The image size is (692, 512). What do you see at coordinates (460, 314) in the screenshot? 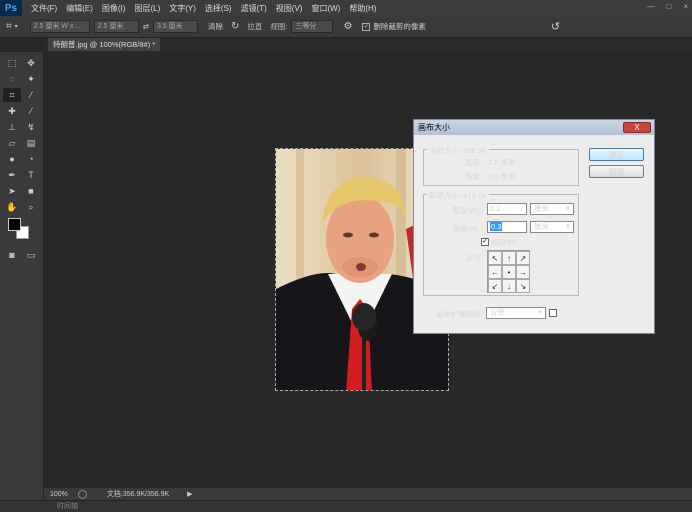
I see `canvas-extension-label: 画布扩展颜色:` at bounding box center [460, 314].